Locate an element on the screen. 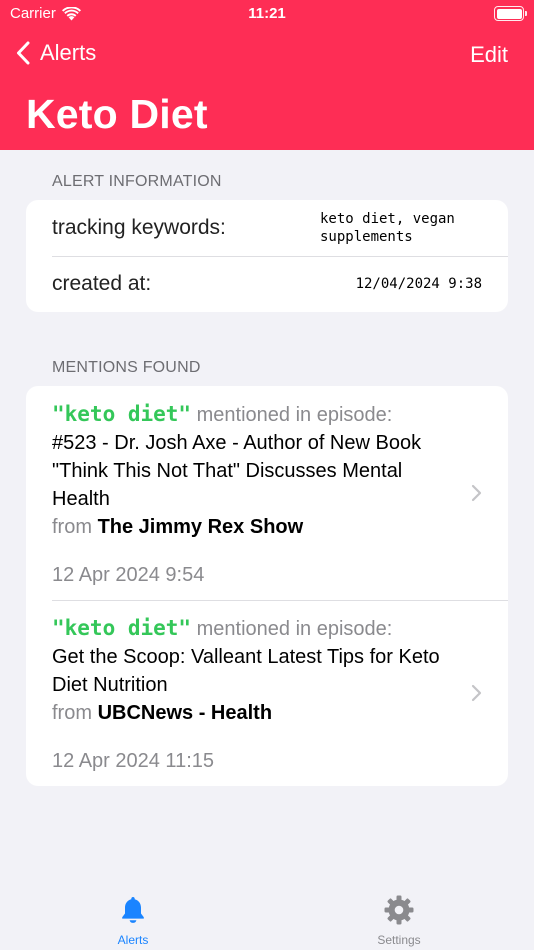 The width and height of the screenshot is (534, 950). tracking-keywords-value-line1: keto diet, vegan is located at coordinates (387, 219).